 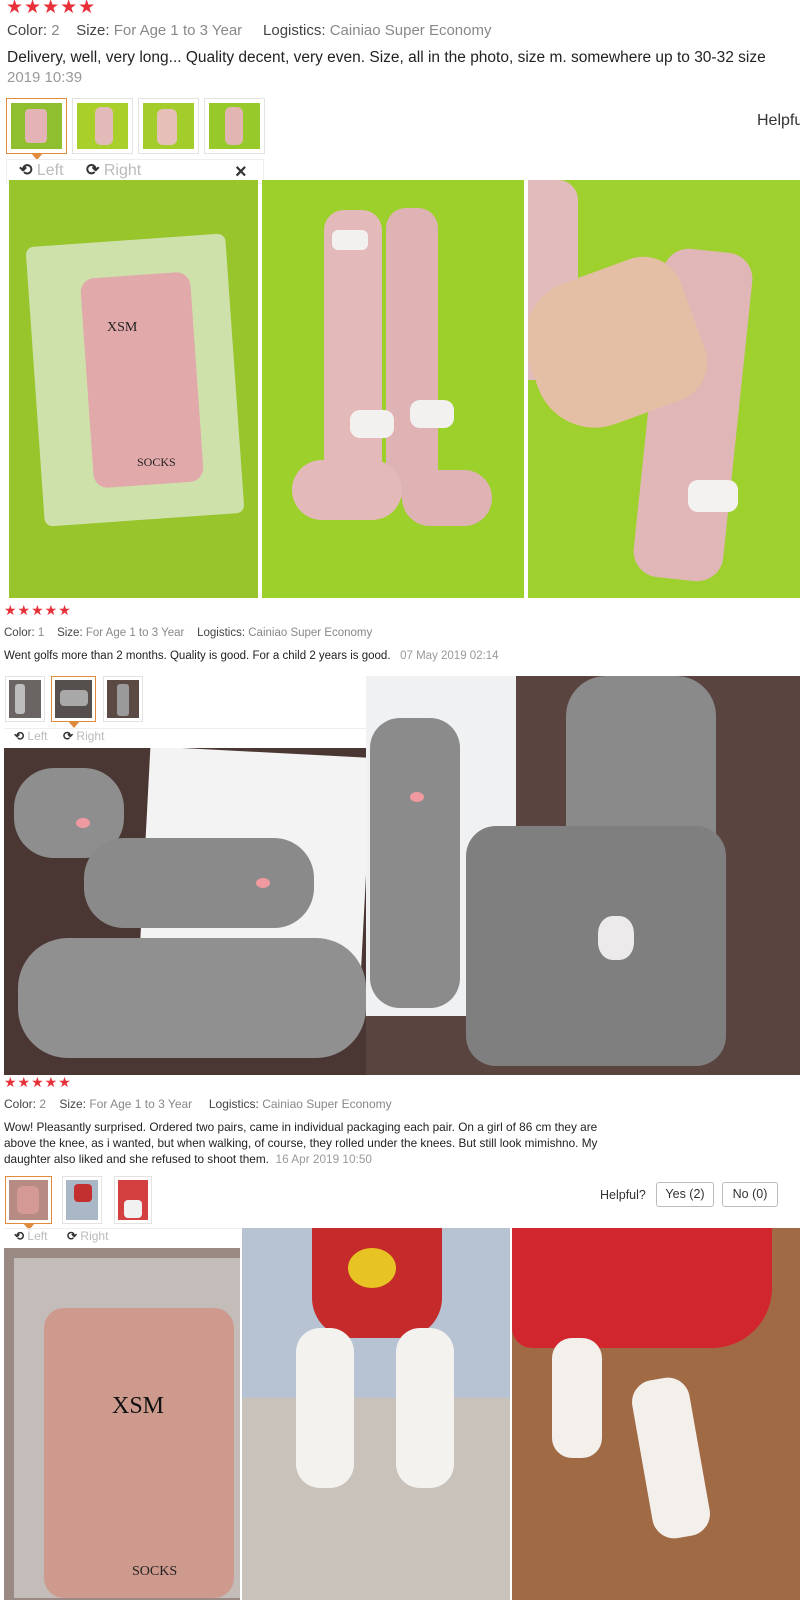 What do you see at coordinates (685, 1194) in the screenshot?
I see `helpful-yes-button: Yes (2)` at bounding box center [685, 1194].